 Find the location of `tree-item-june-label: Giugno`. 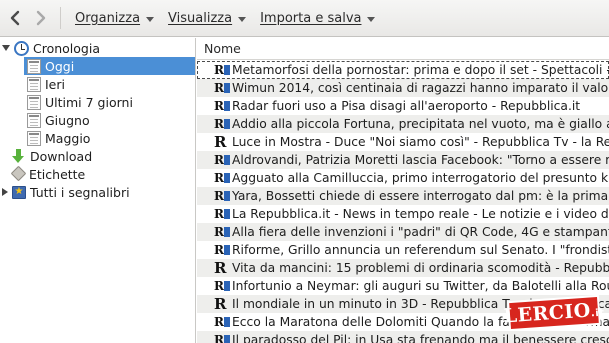

tree-item-june-label: Giugno is located at coordinates (67, 120).